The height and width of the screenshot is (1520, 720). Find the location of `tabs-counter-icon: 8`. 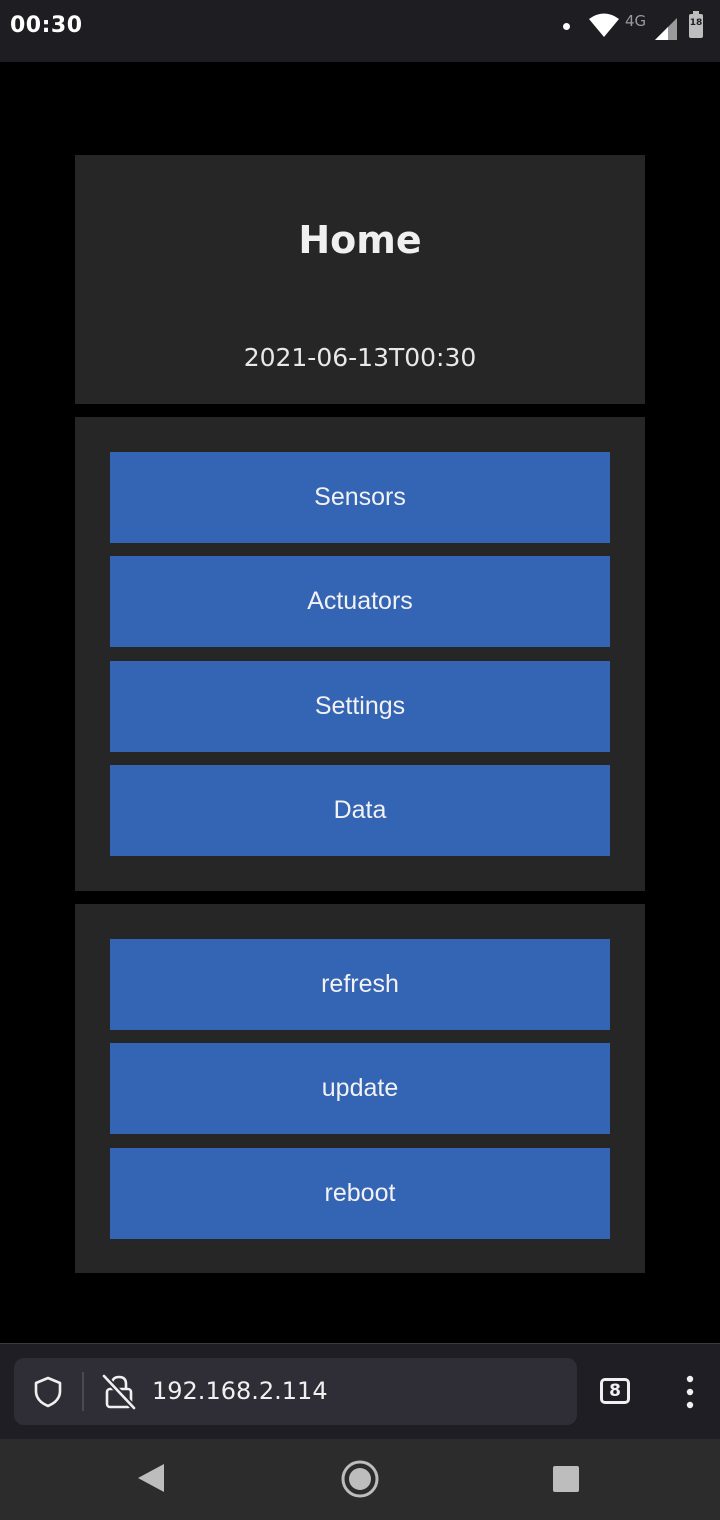

tabs-counter-icon: 8 is located at coordinates (615, 1391).